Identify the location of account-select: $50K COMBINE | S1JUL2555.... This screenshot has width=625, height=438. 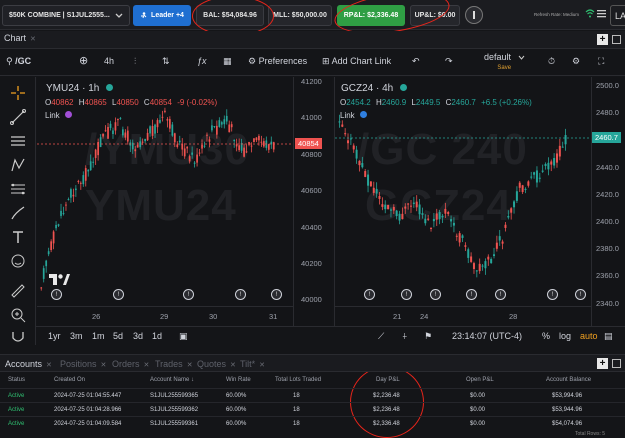
(66, 15).